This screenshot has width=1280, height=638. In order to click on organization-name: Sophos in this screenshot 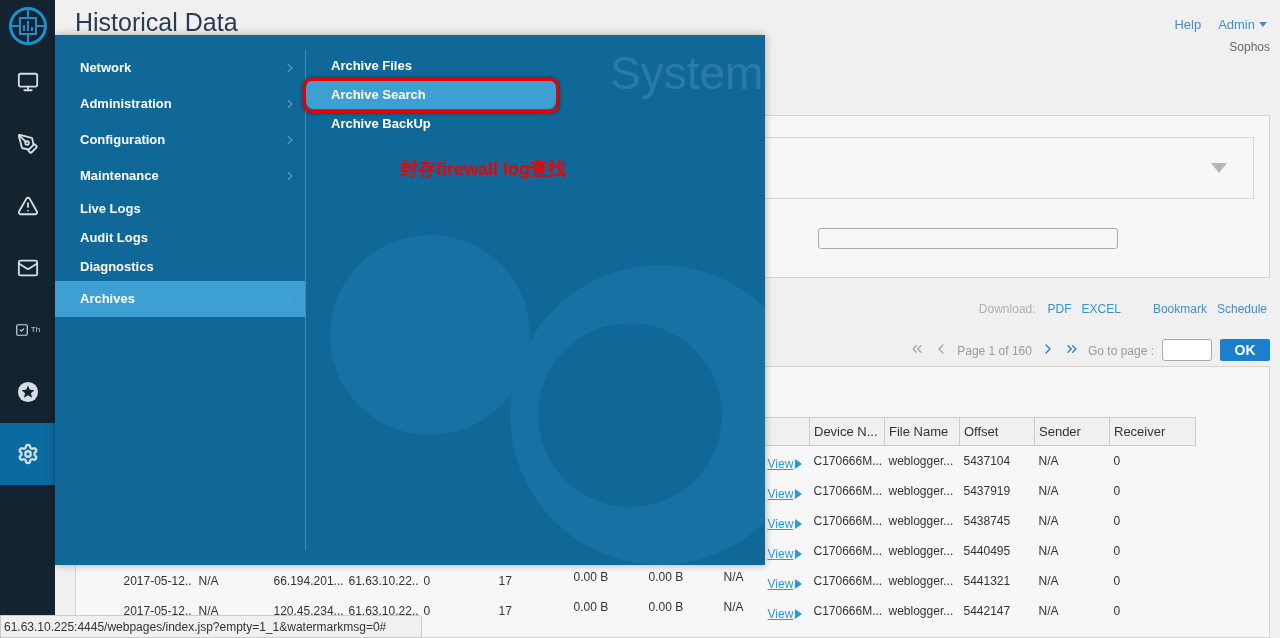, I will do `click(1249, 47)`.